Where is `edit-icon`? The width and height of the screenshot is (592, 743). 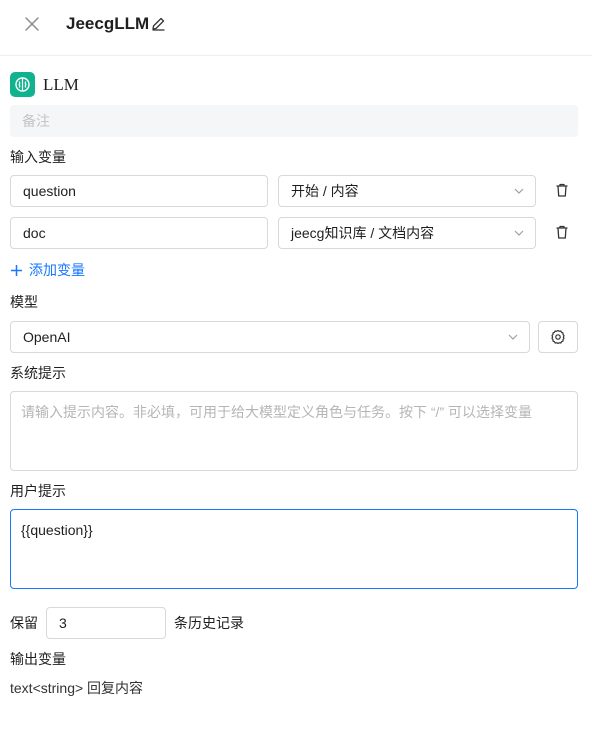 edit-icon is located at coordinates (158, 23).